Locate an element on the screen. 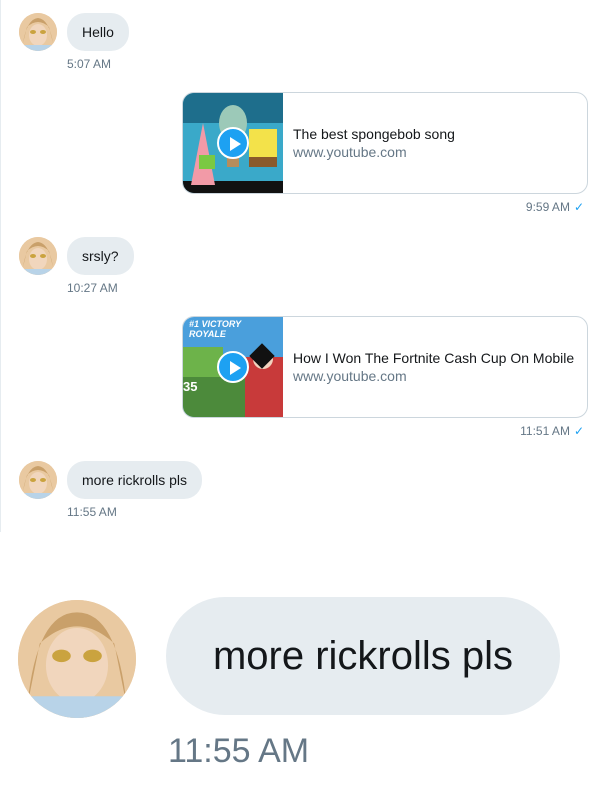 Image resolution: width=601 pixels, height=802 pixels. card-title: The best spongebob song is located at coordinates (374, 134).